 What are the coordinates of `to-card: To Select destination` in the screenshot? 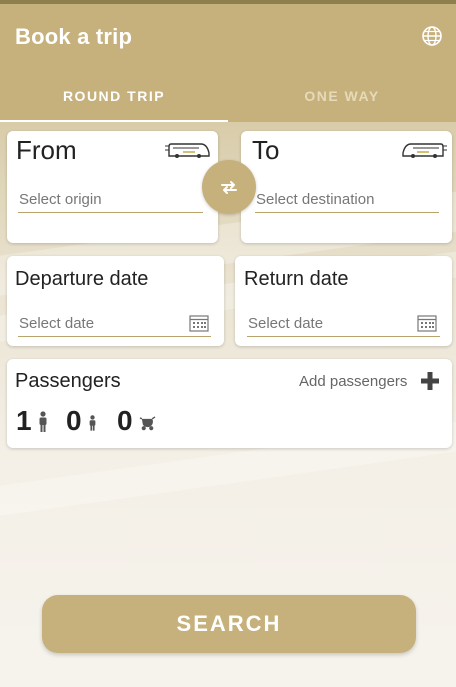 It's located at (346, 187).